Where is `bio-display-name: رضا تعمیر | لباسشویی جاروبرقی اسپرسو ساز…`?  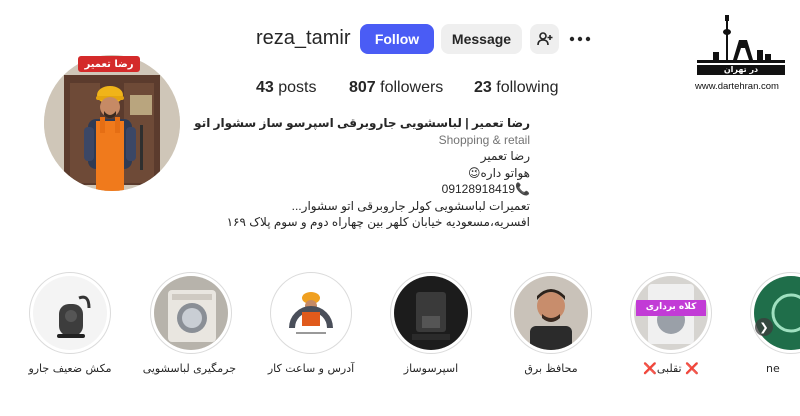 bio-display-name: رضا تعمیر | لباسشویی جاروبرقی اسپرسو ساز… is located at coordinates (362, 123).